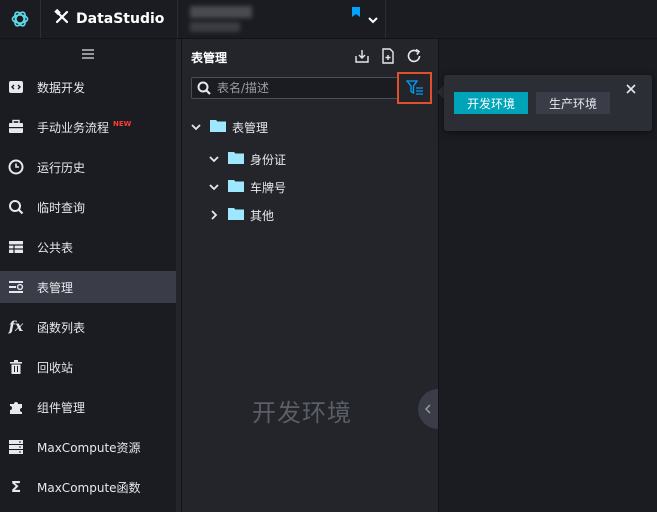  What do you see at coordinates (65, 18) in the screenshot?
I see `tools-icon` at bounding box center [65, 18].